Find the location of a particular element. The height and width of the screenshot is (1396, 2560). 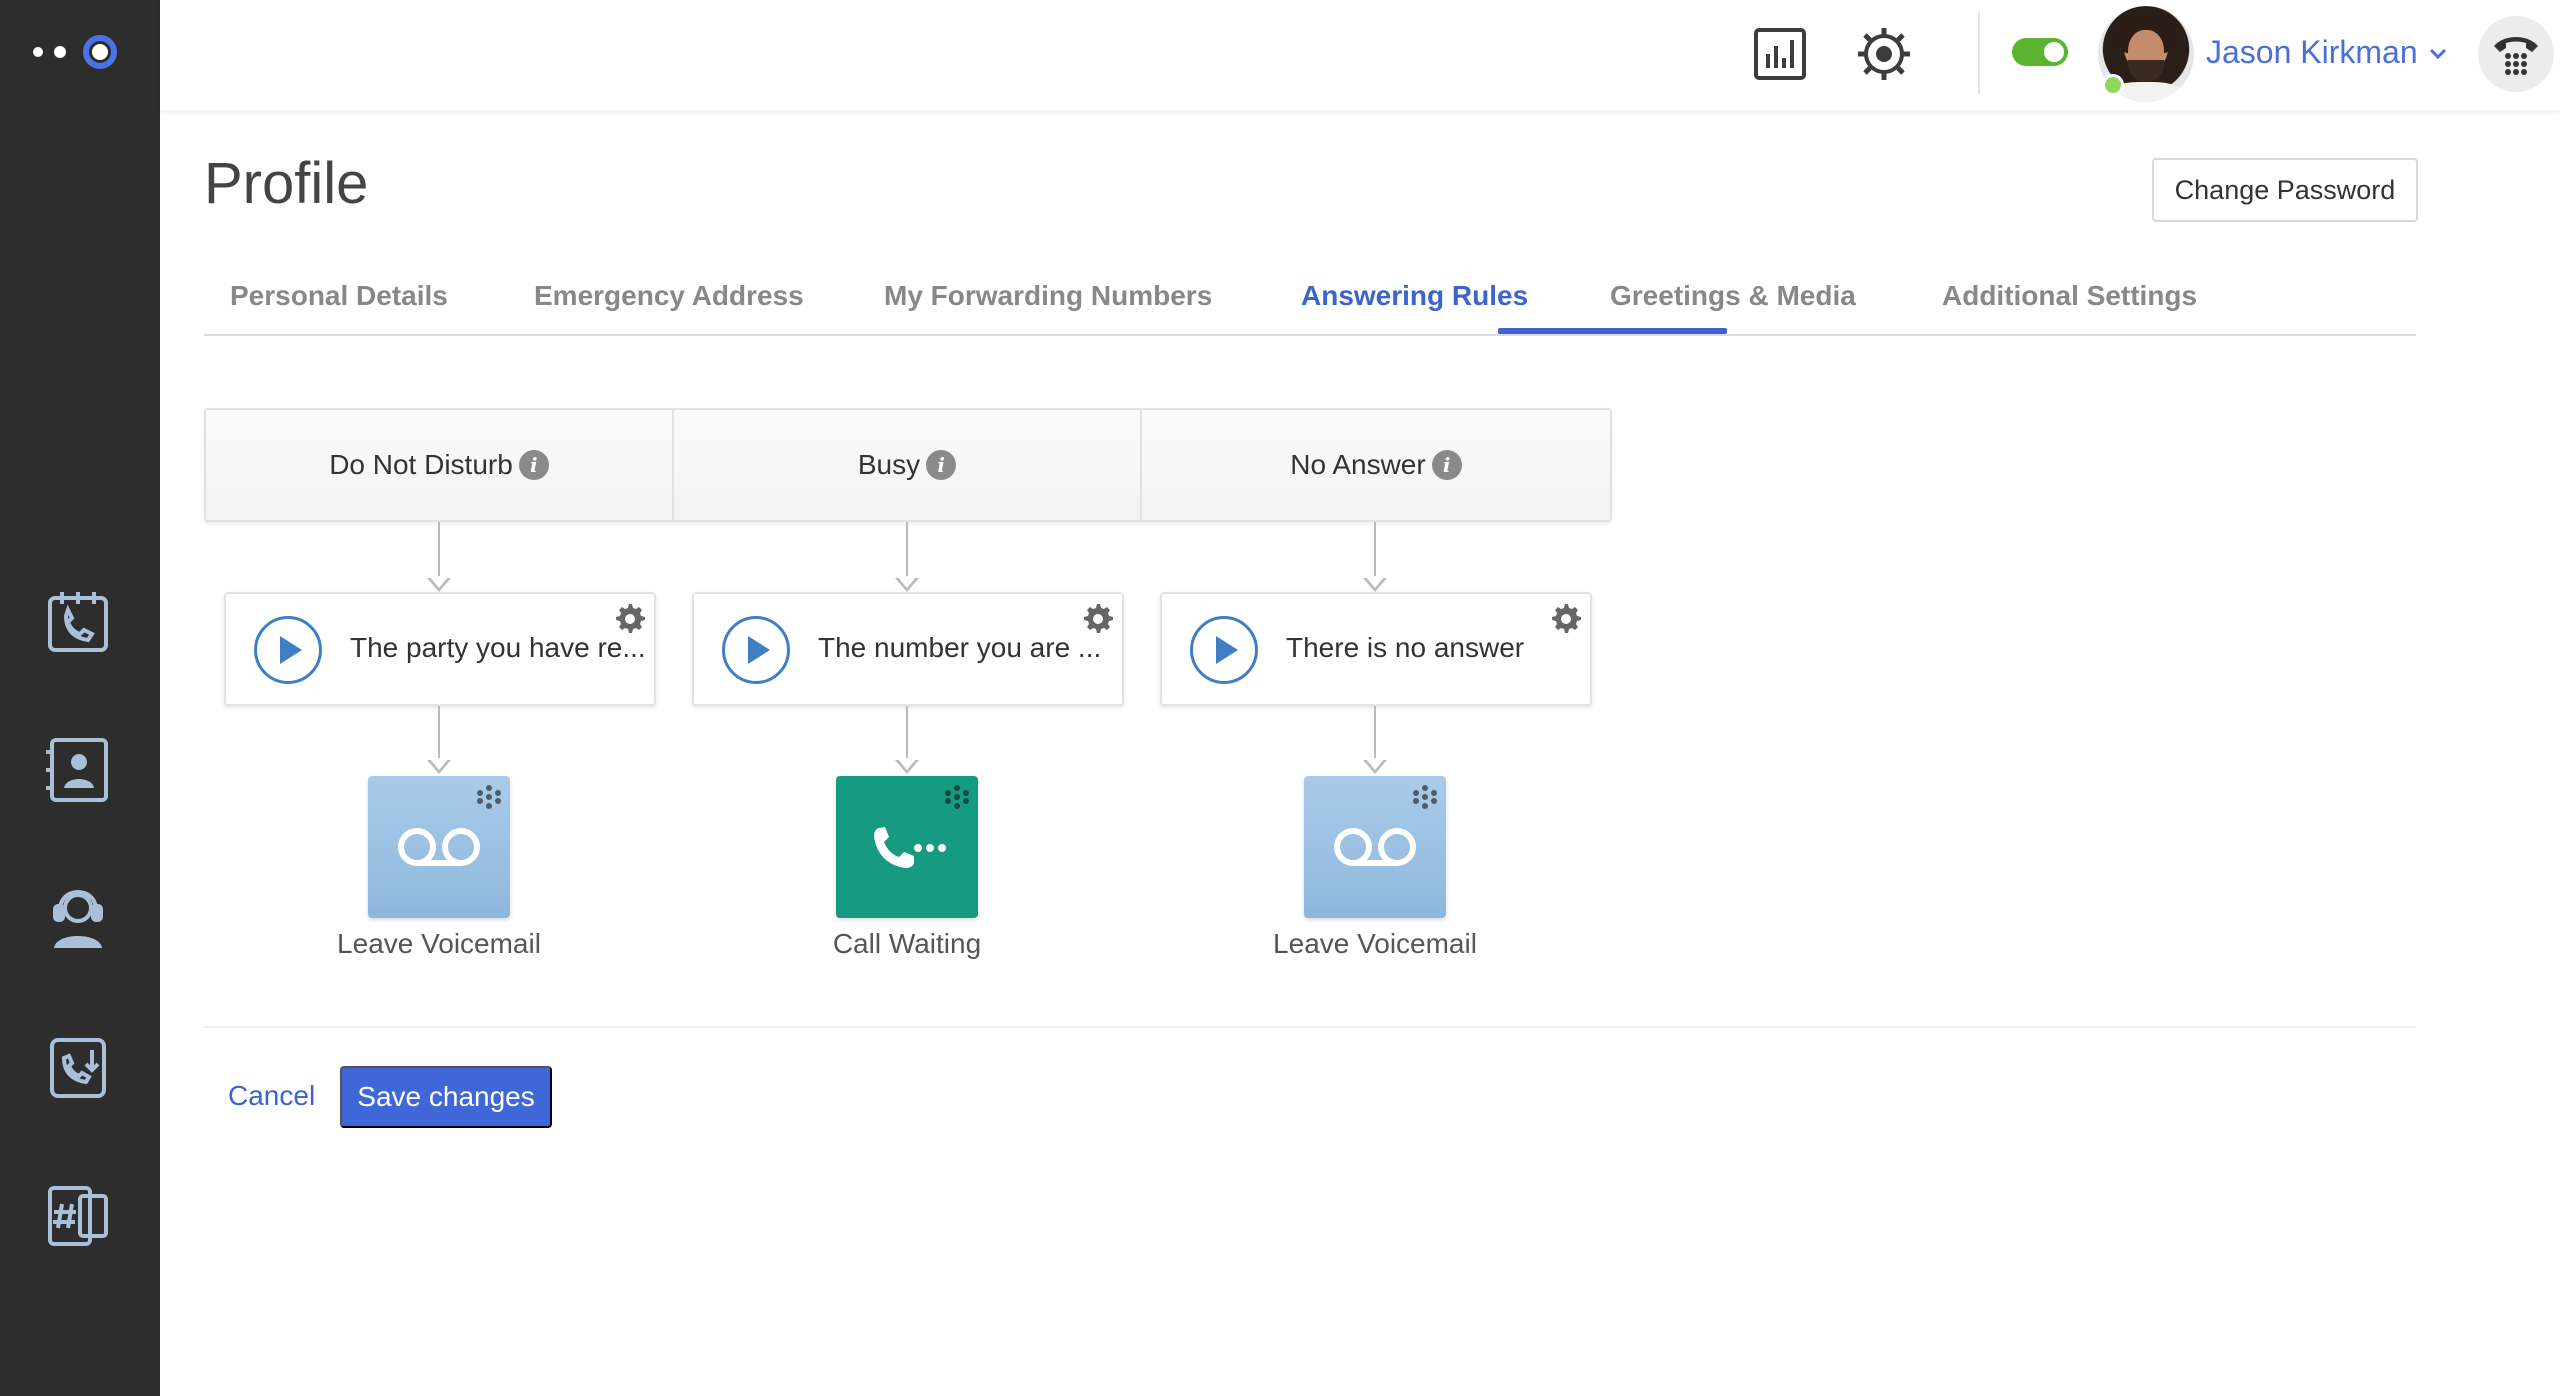

rule-condition-label: Do Not Disturb is located at coordinates (421, 464).